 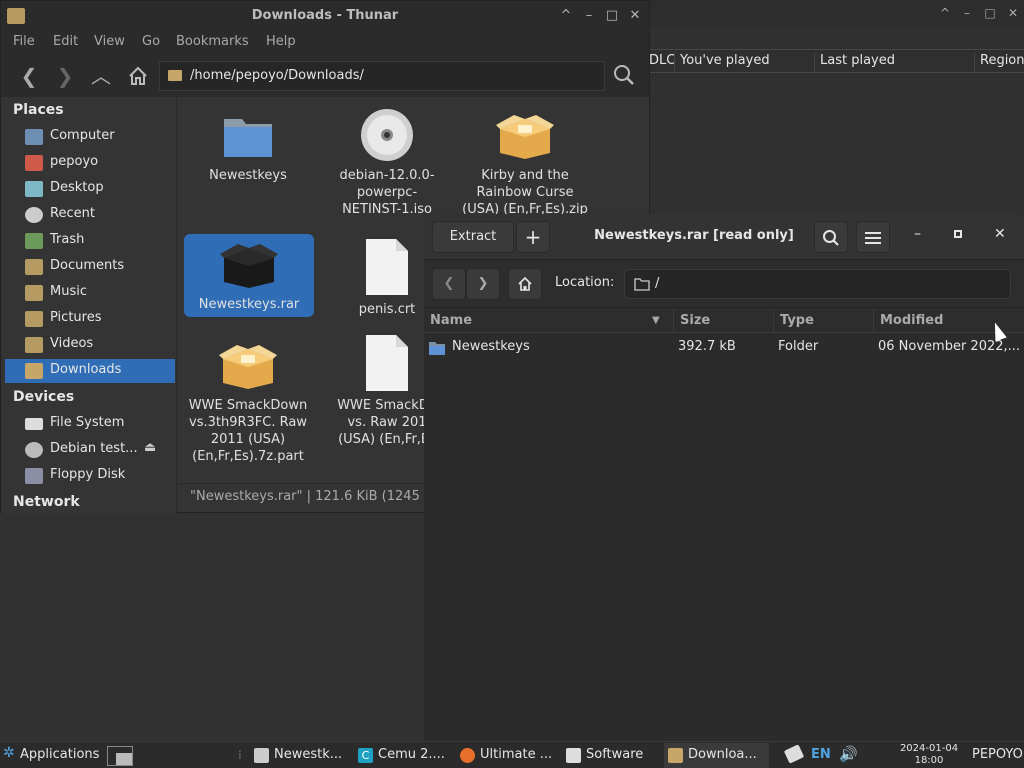 What do you see at coordinates (491, 346) in the screenshot?
I see `cell-name: Newestkeys` at bounding box center [491, 346].